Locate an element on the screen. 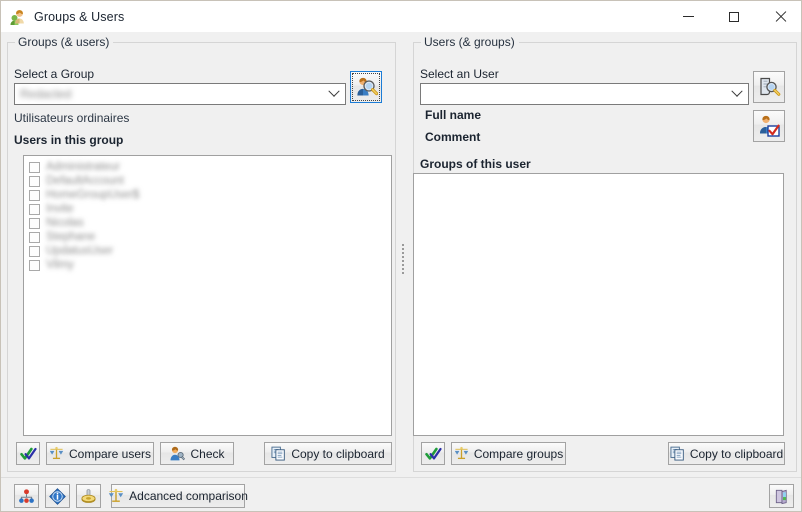 The height and width of the screenshot is (512, 802). compare-users-button: Compare users is located at coordinates (100, 453).